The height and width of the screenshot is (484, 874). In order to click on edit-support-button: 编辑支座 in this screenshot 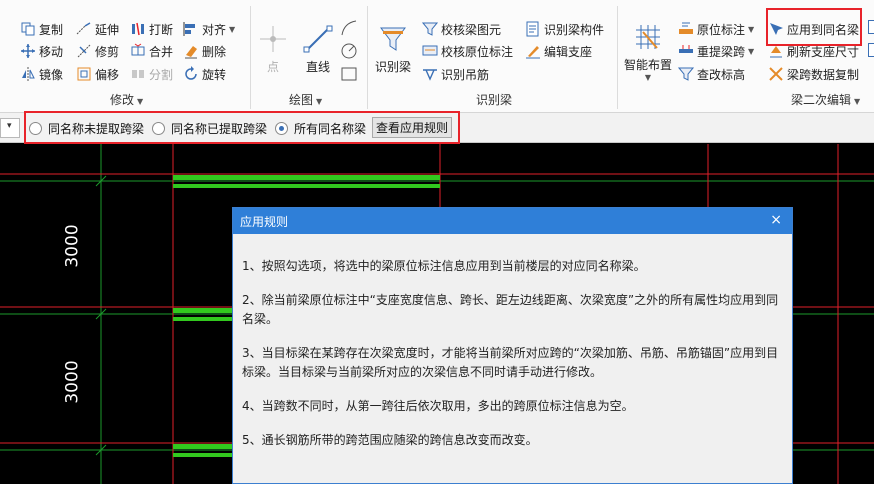, I will do `click(558, 51)`.